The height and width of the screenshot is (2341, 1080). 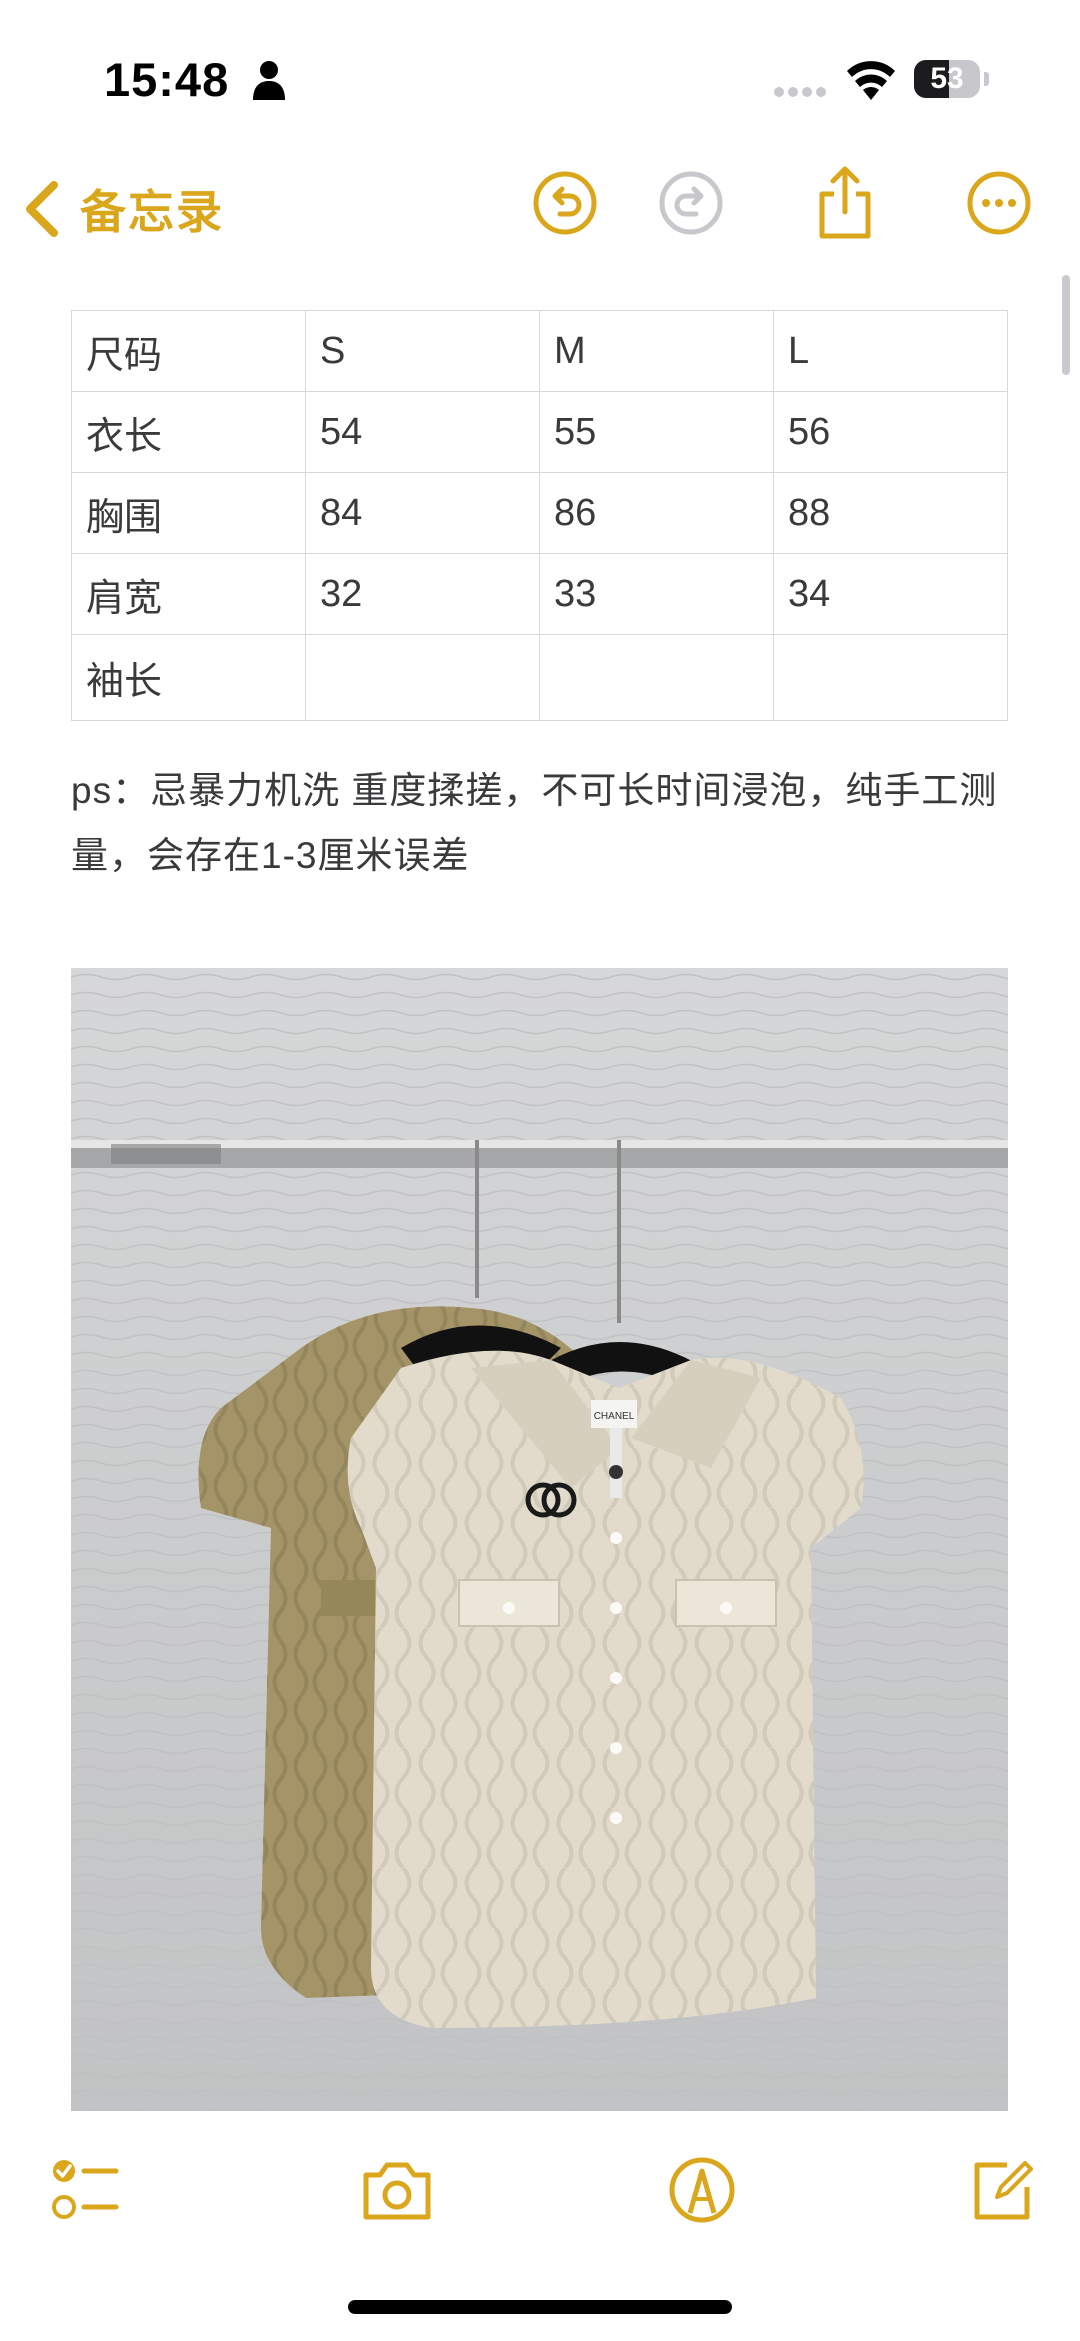 I want to click on battery-icon: 53, so click(x=952, y=79).